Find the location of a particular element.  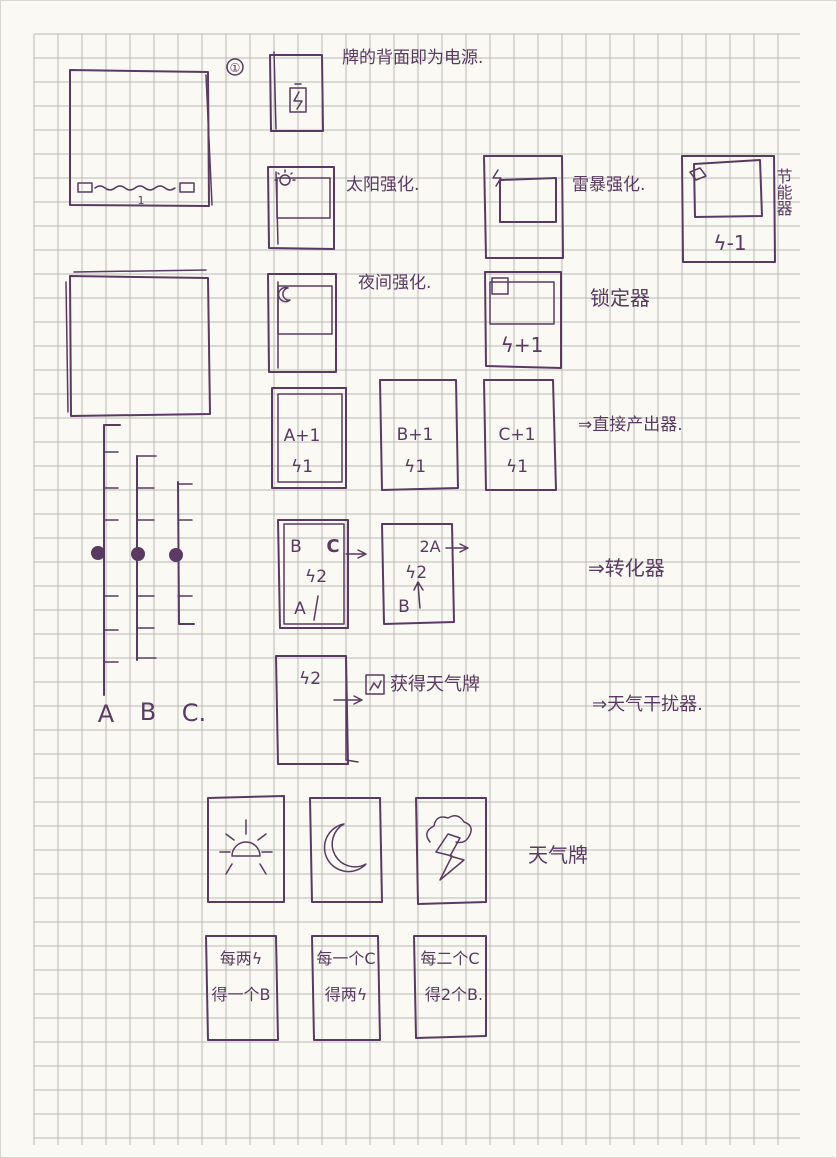

note-weather-disruptor: ⇒天气干扰器. is located at coordinates (647, 704).